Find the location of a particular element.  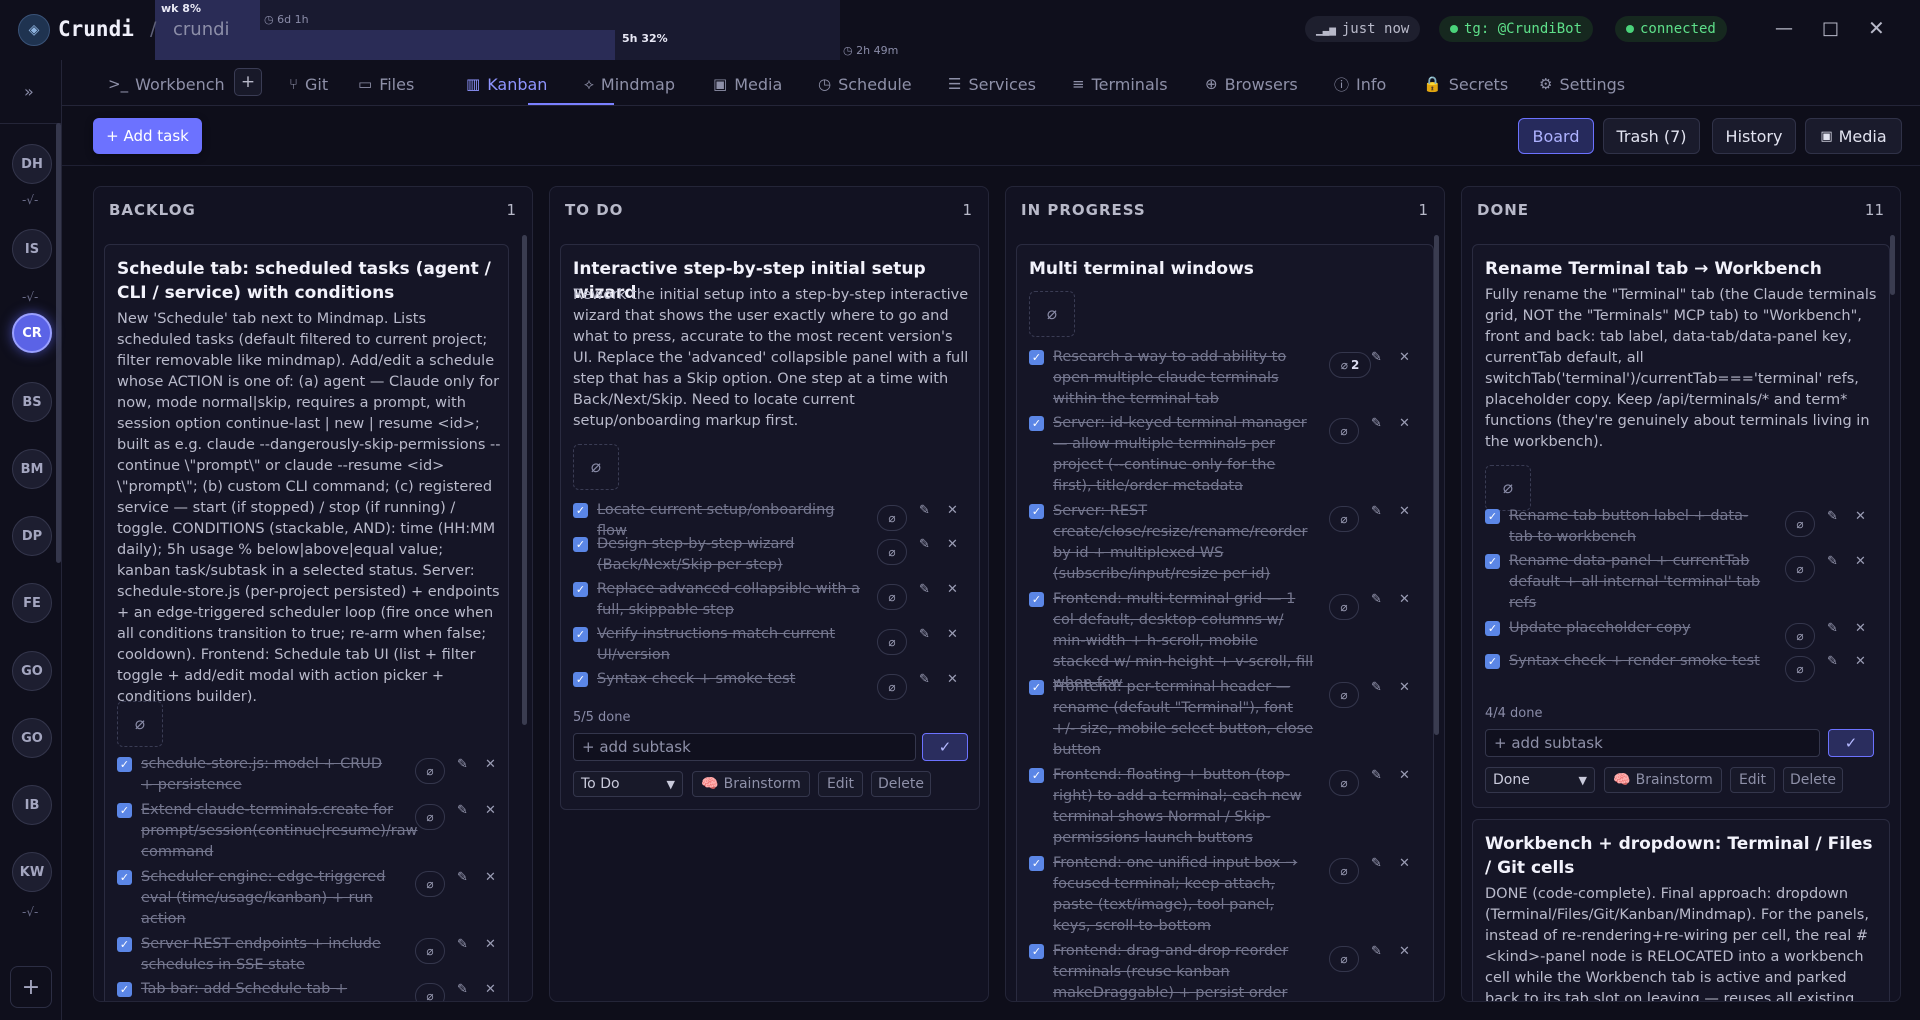

tab-terminals: ≡ Terminals is located at coordinates (1120, 84).